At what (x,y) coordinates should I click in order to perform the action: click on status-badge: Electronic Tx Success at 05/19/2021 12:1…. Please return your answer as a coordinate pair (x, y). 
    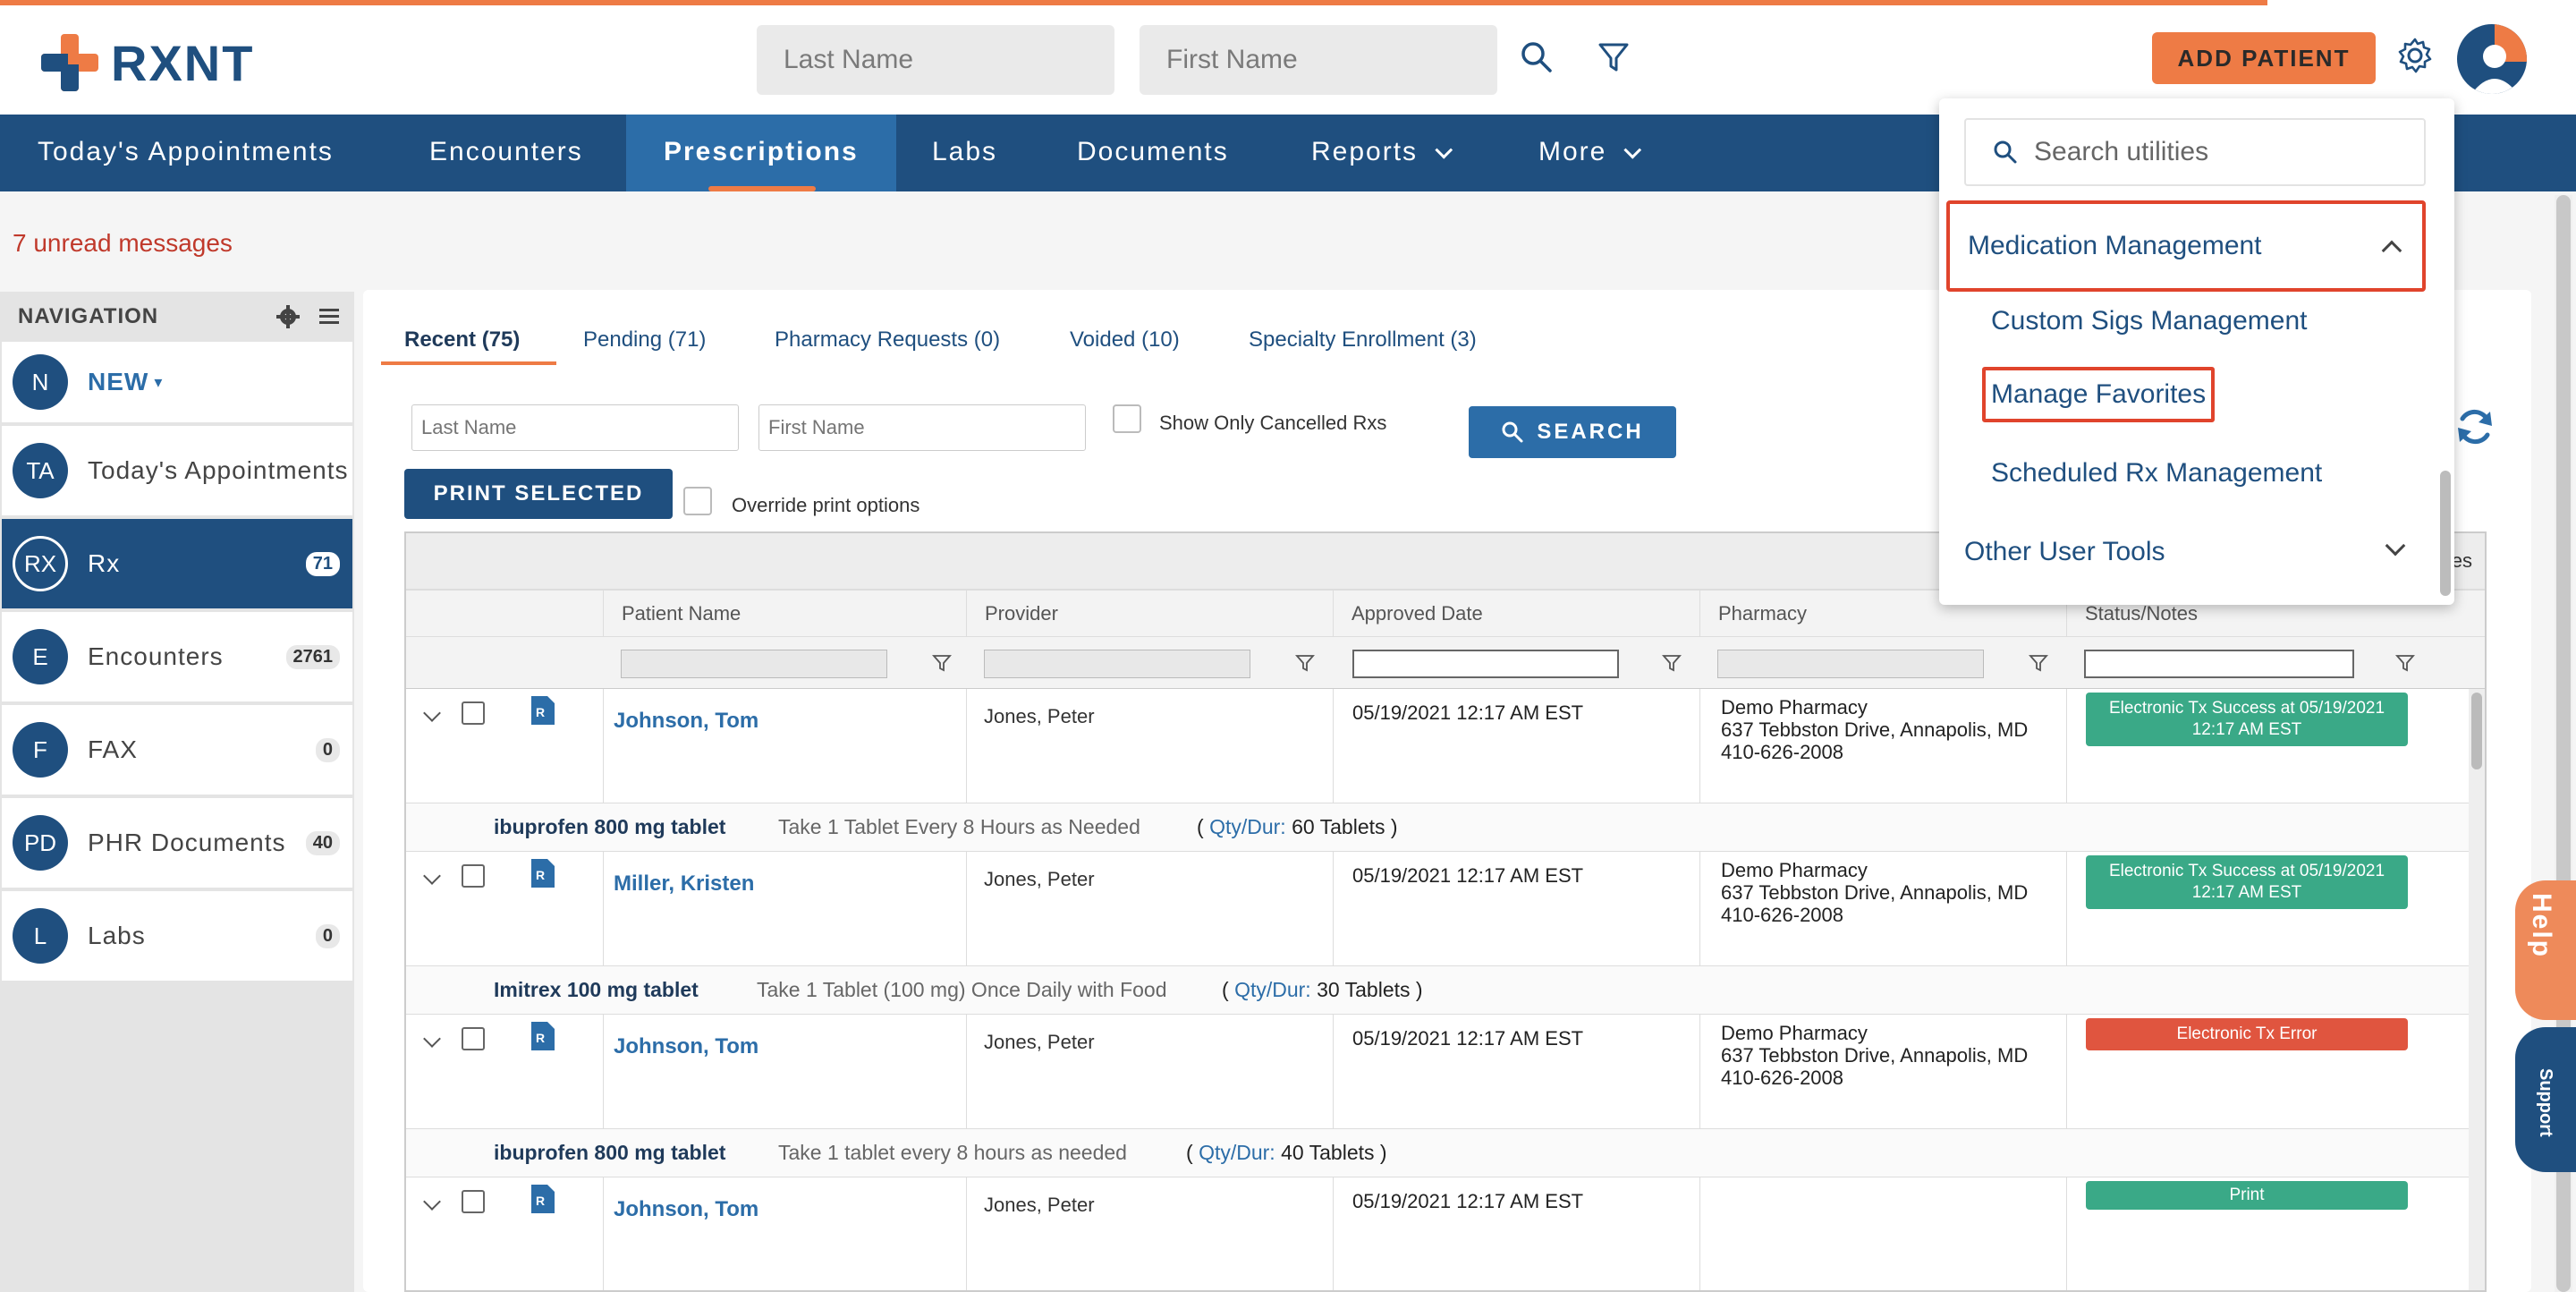
    Looking at the image, I should click on (2247, 719).